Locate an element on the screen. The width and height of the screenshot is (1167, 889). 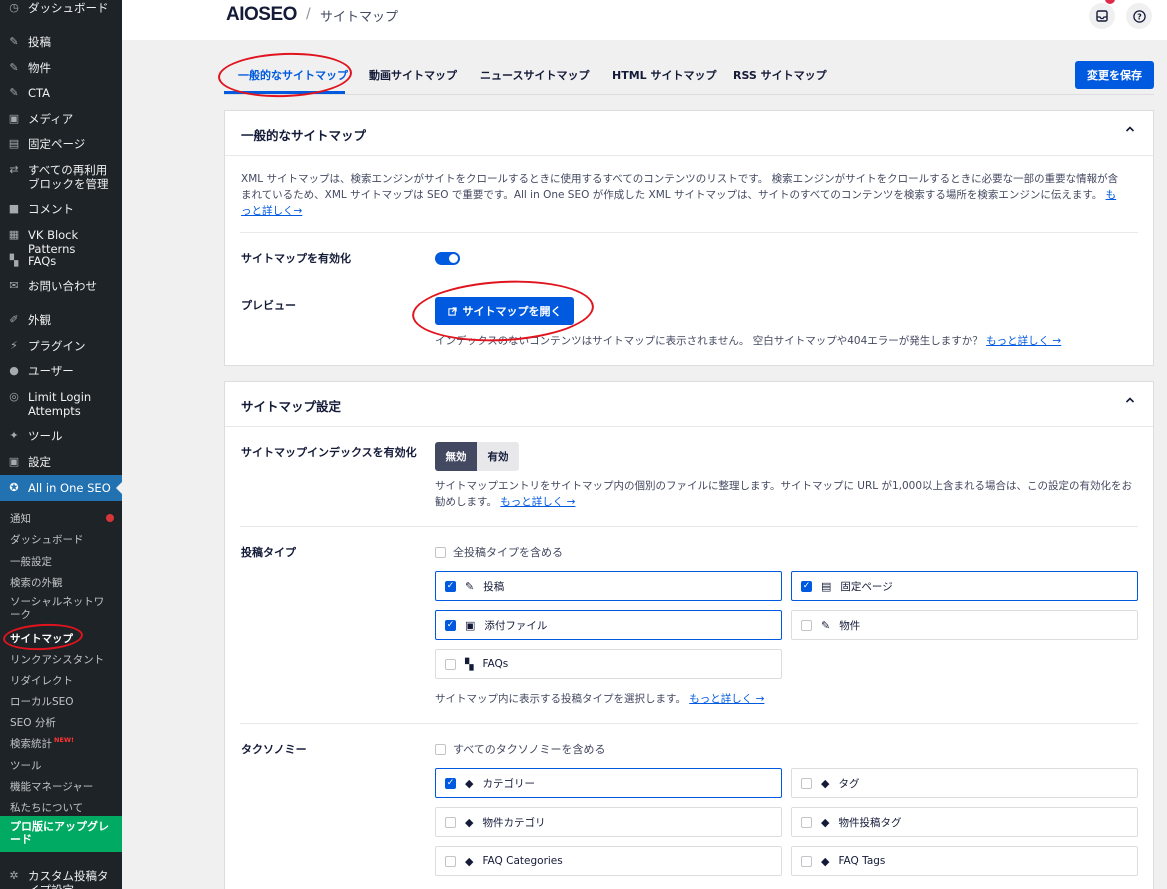
submenu-item: ダッシュボード is located at coordinates (47, 539).